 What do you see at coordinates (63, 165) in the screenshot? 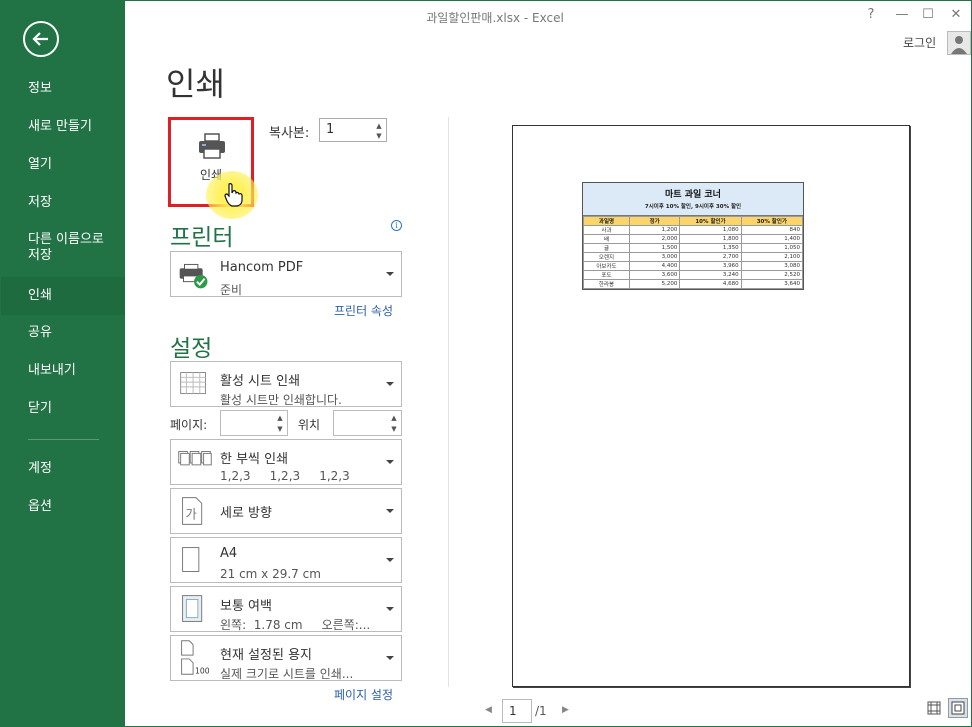
I see `sidebar-item-open: 열기` at bounding box center [63, 165].